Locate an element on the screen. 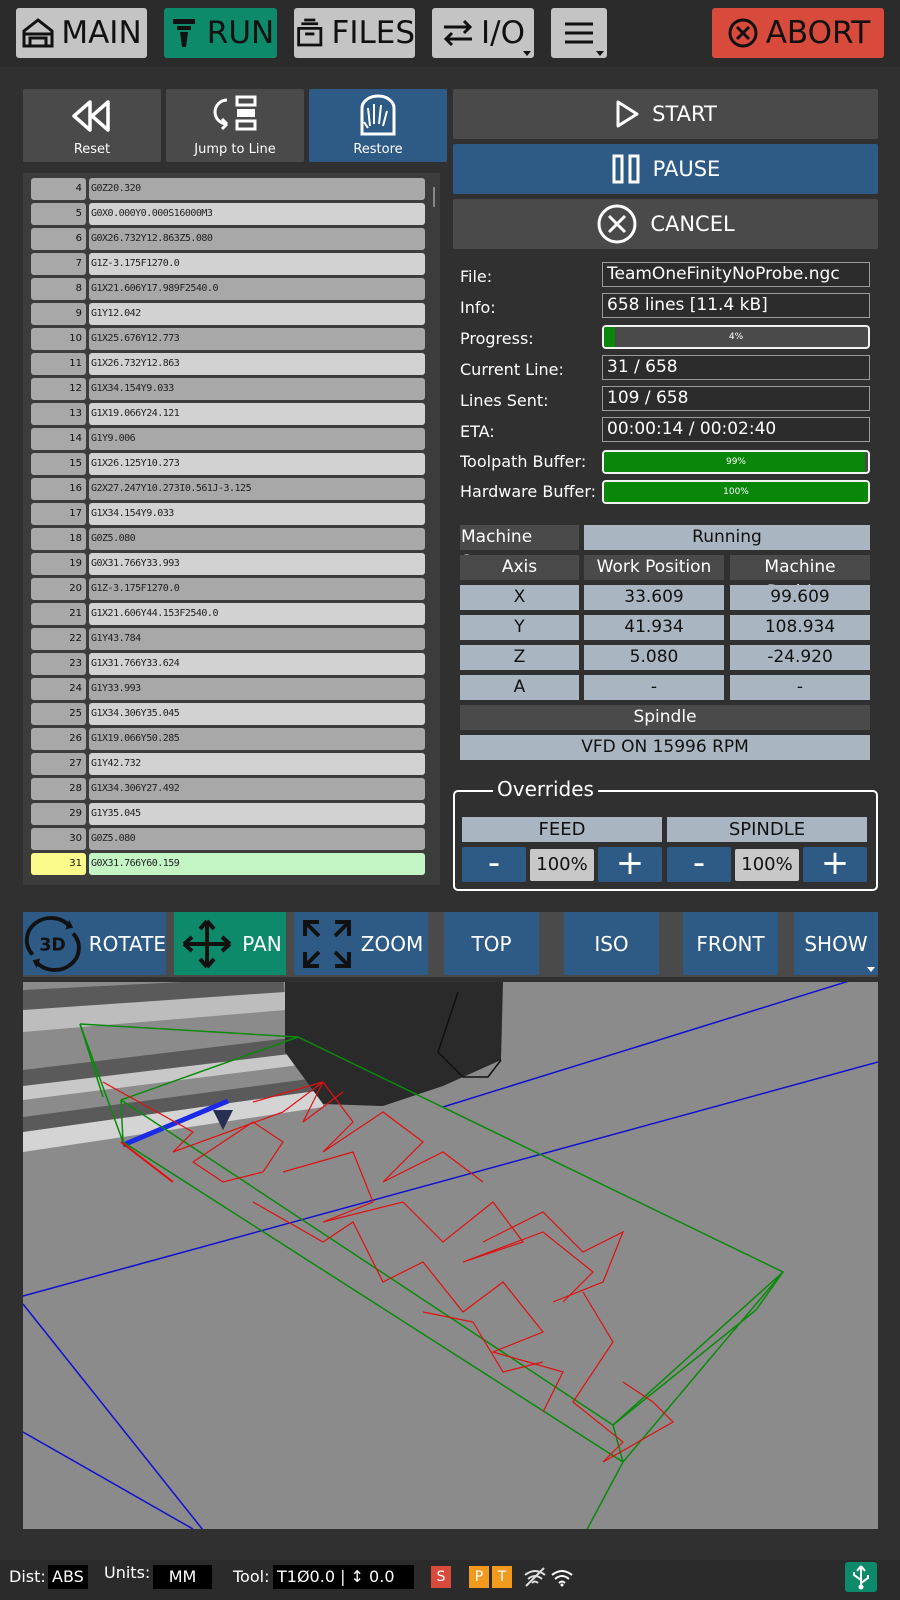 This screenshot has width=900, height=1600. gcode-line-row: 28 G1X34.306Y27.492 is located at coordinates (228, 789).